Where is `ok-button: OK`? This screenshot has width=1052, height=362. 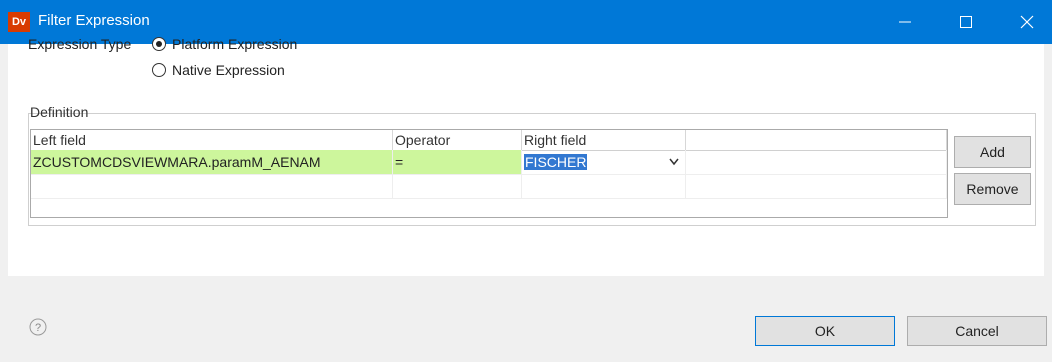
ok-button: OK is located at coordinates (825, 331).